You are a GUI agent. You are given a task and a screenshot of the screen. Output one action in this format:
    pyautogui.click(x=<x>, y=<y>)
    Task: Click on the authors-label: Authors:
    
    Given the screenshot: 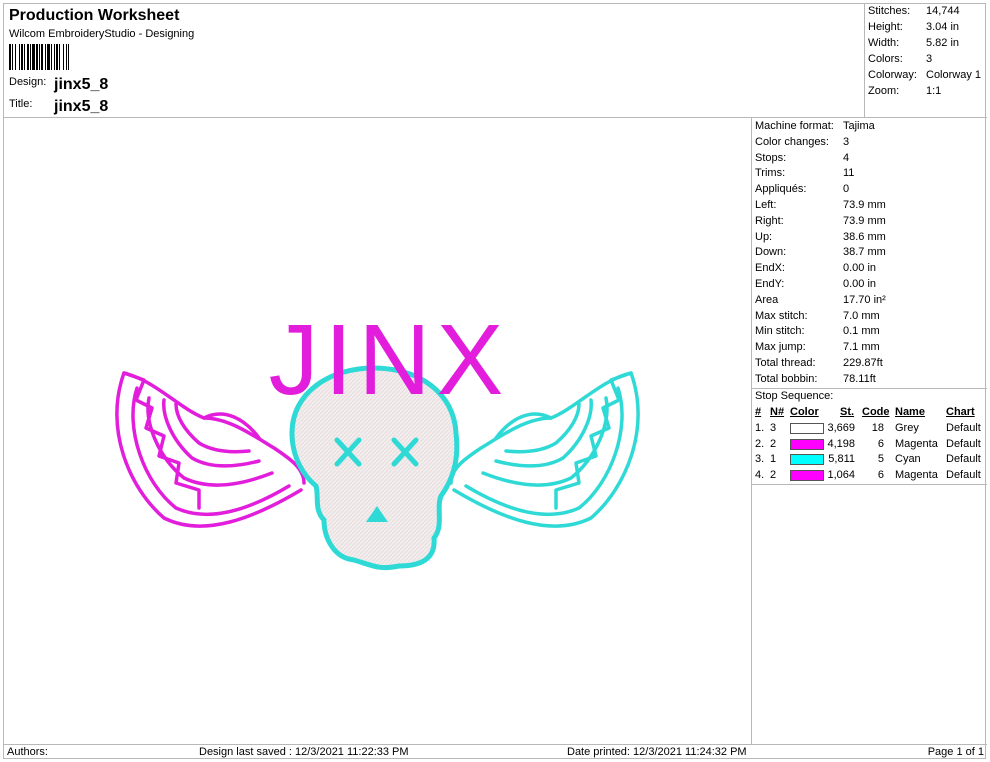 What is the action you would take?
    pyautogui.click(x=27, y=752)
    